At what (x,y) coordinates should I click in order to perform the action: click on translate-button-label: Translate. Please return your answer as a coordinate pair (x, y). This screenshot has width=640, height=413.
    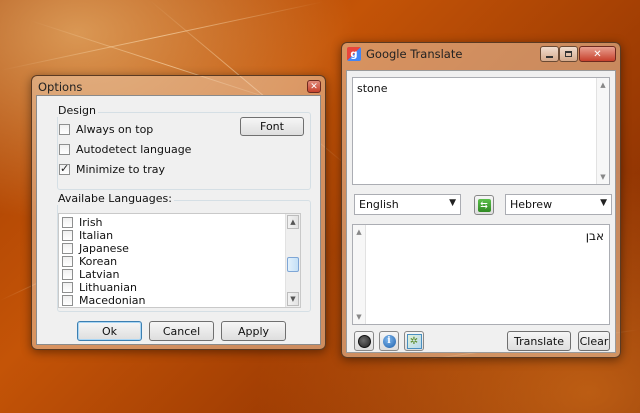
    Looking at the image, I should click on (539, 341).